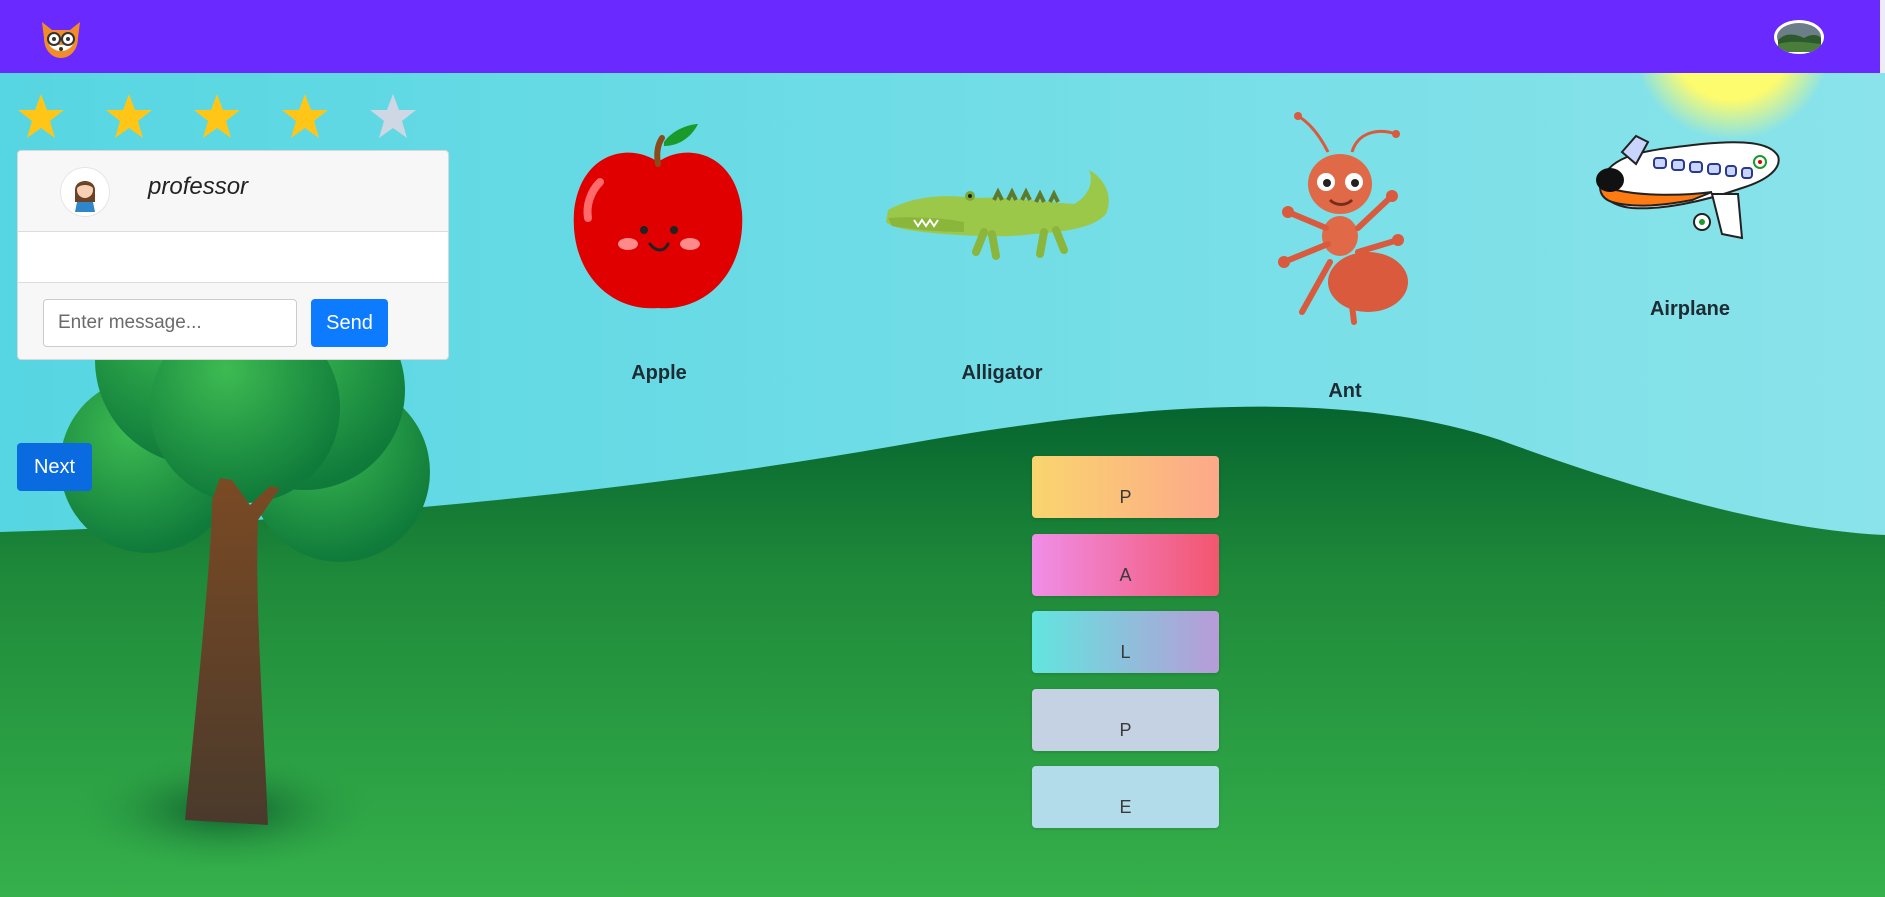  I want to click on message-input, so click(170, 323).